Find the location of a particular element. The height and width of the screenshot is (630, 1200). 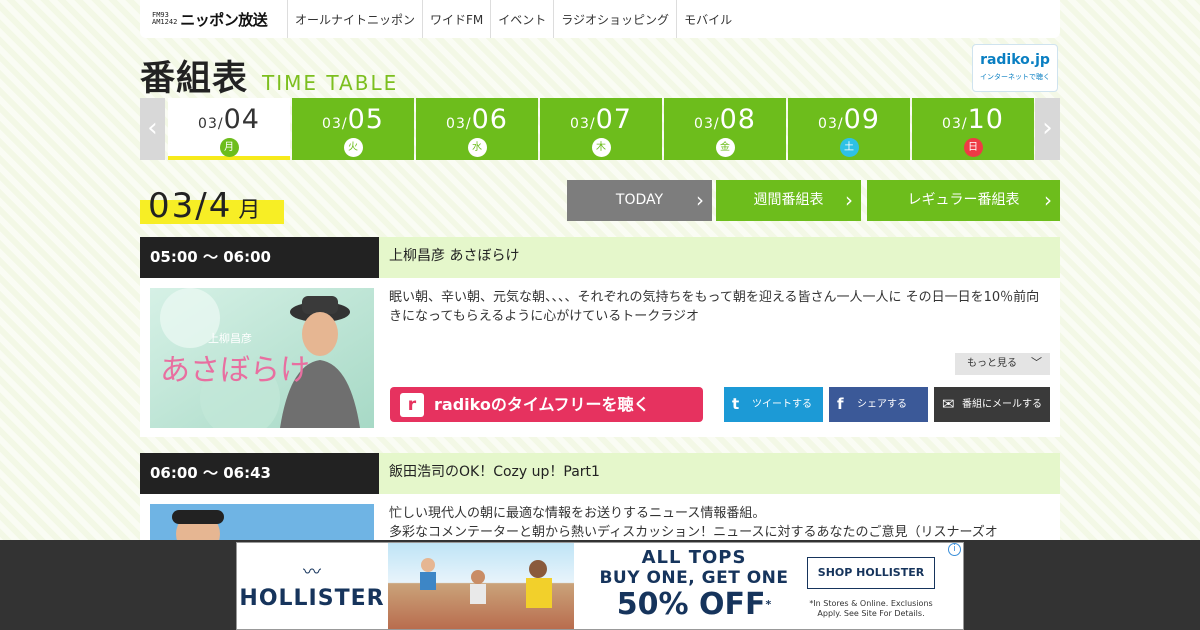

current-date-heading: 03/4 月 is located at coordinates (212, 203).